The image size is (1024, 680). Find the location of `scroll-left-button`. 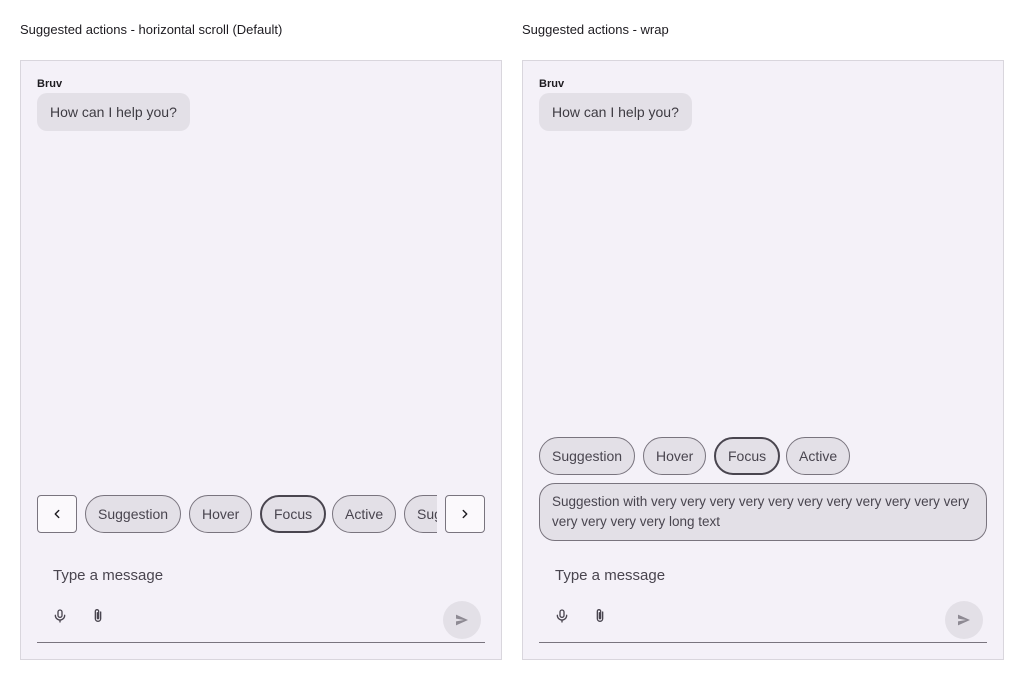

scroll-left-button is located at coordinates (57, 514).